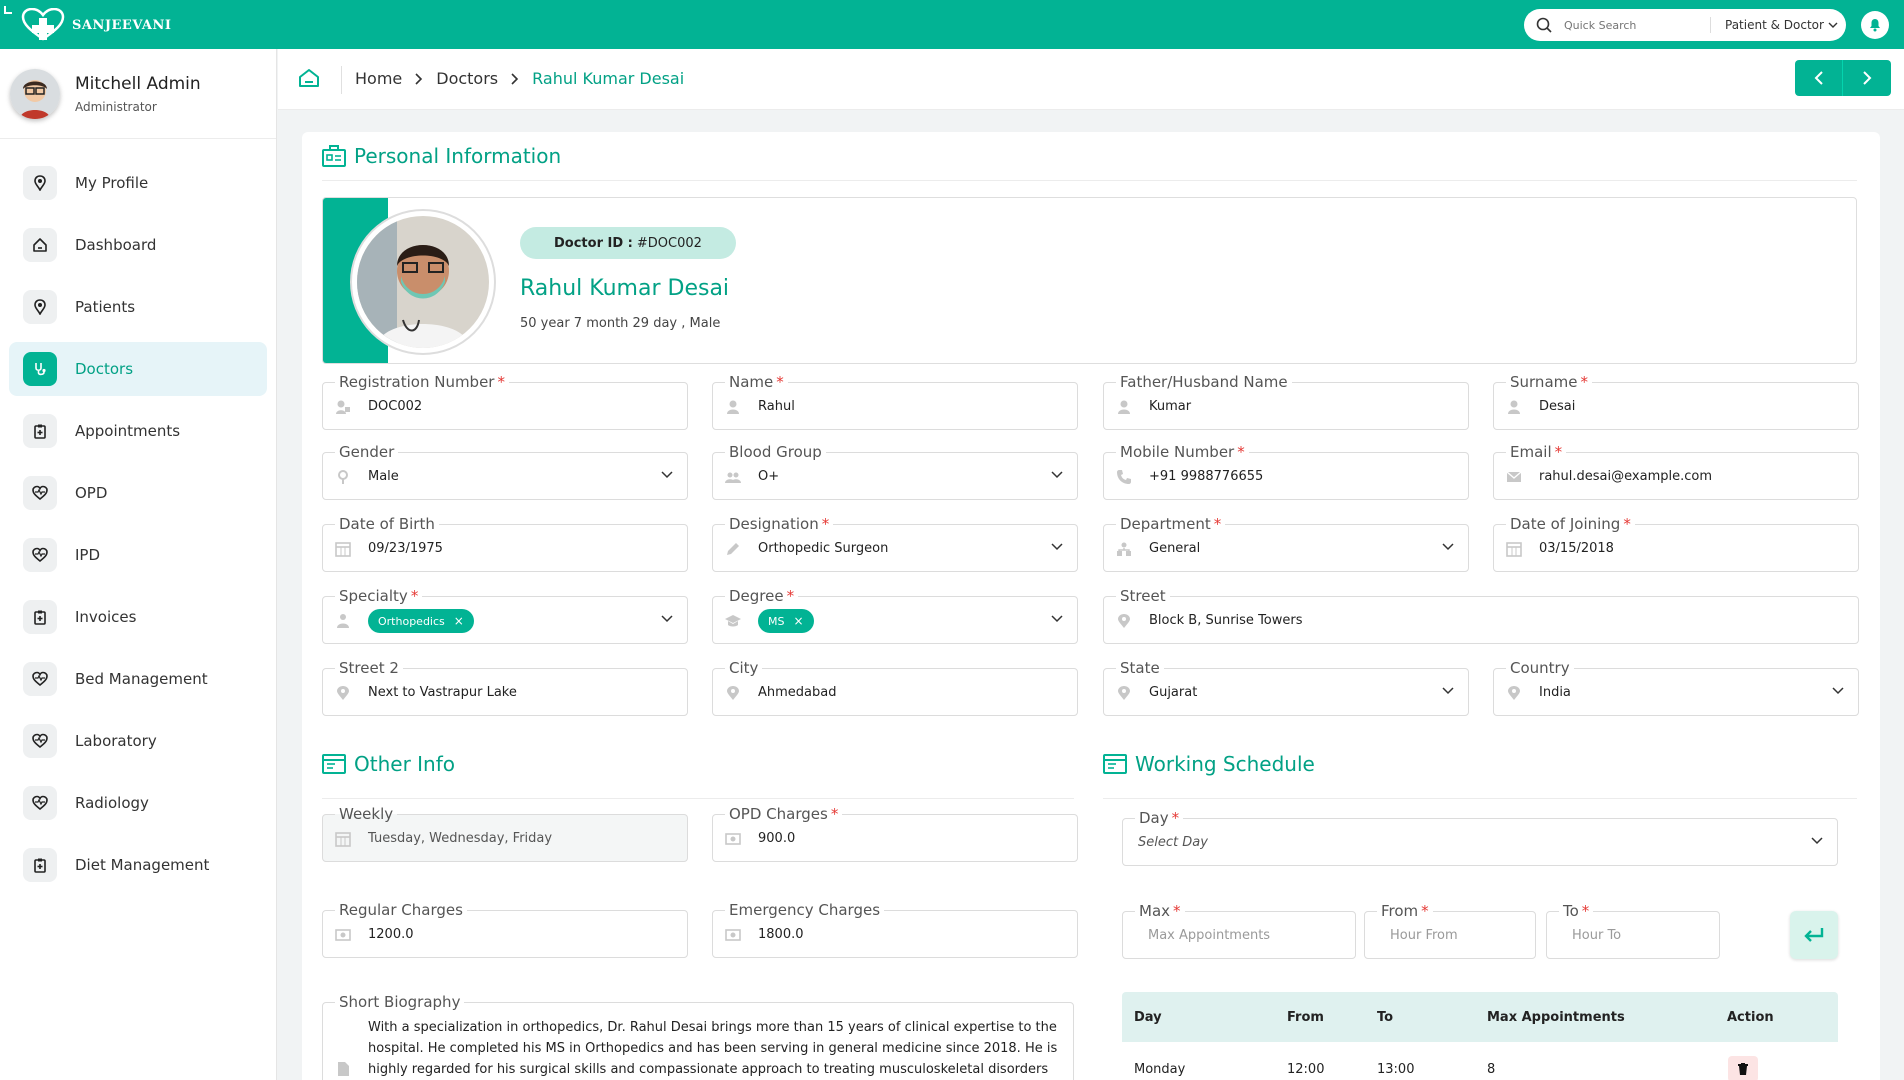 The height and width of the screenshot is (1080, 1904). Describe the element at coordinates (309, 78) in the screenshot. I see `home-icon` at that location.